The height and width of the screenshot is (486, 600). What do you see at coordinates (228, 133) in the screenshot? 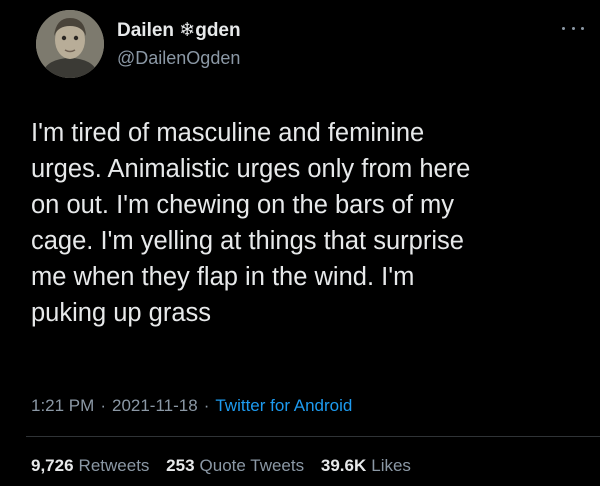
I see `tweet-text-line: I'm tired of masculine and feminine` at bounding box center [228, 133].